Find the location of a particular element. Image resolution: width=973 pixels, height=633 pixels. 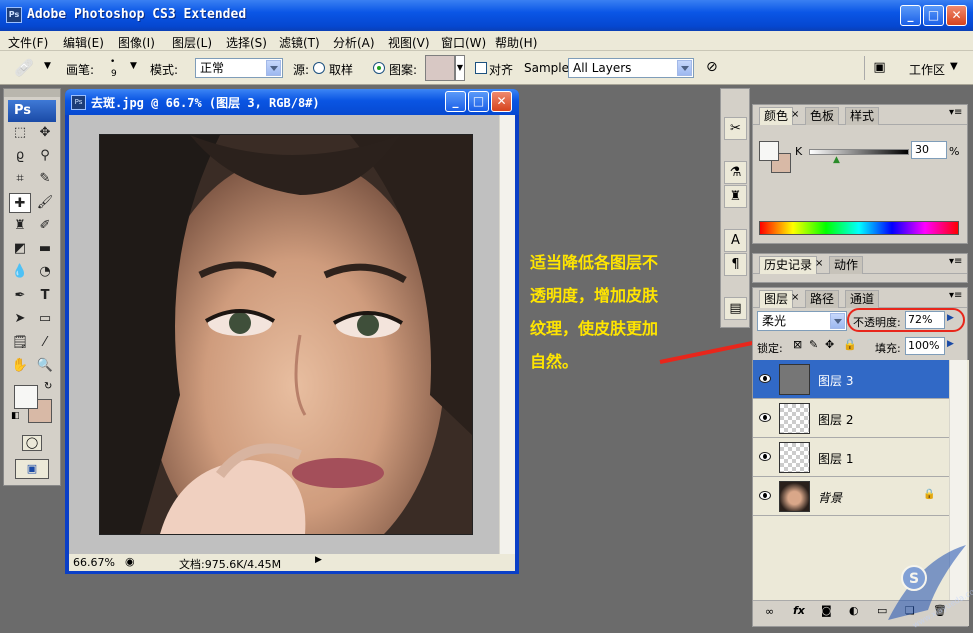

layer-comps-panel-icon: ▤ is located at coordinates (735, 308).